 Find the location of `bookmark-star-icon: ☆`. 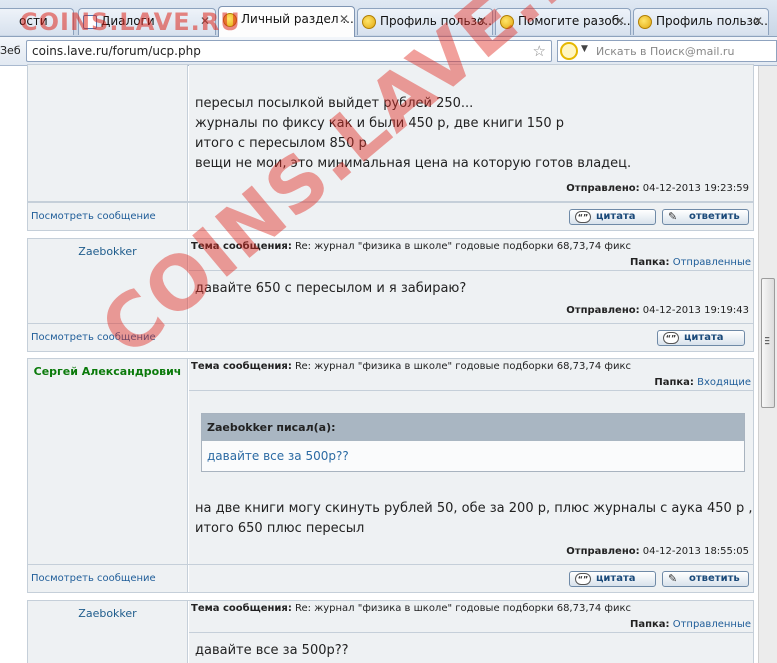

bookmark-star-icon: ☆ is located at coordinates (539, 51).